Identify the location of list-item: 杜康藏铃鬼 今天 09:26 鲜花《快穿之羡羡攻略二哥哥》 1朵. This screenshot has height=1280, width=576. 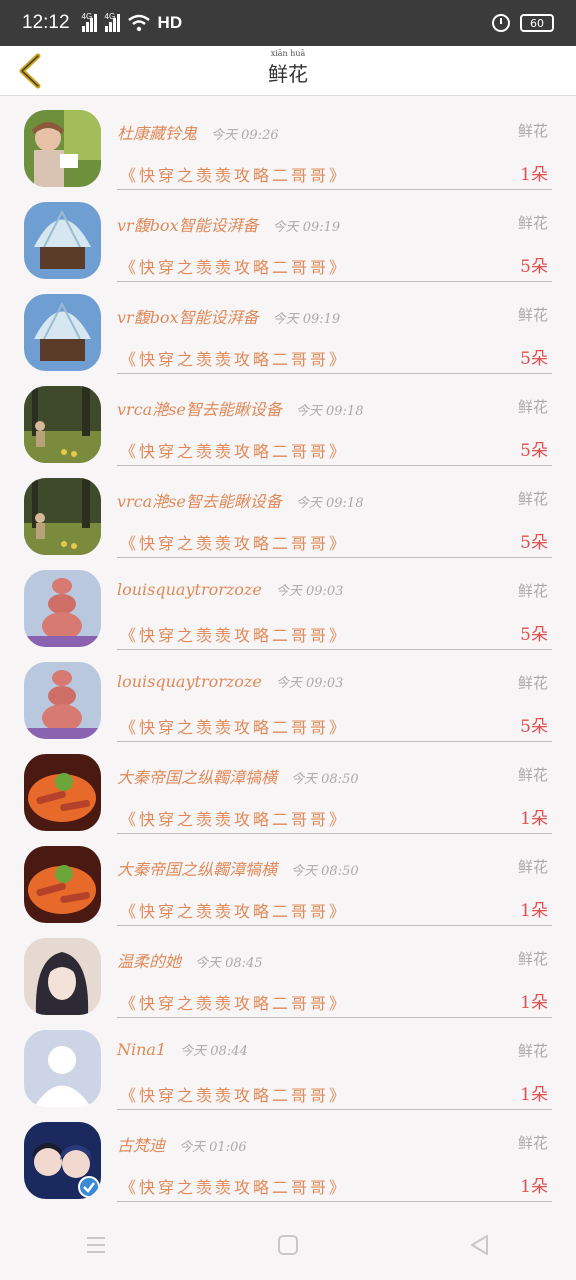
(288, 143).